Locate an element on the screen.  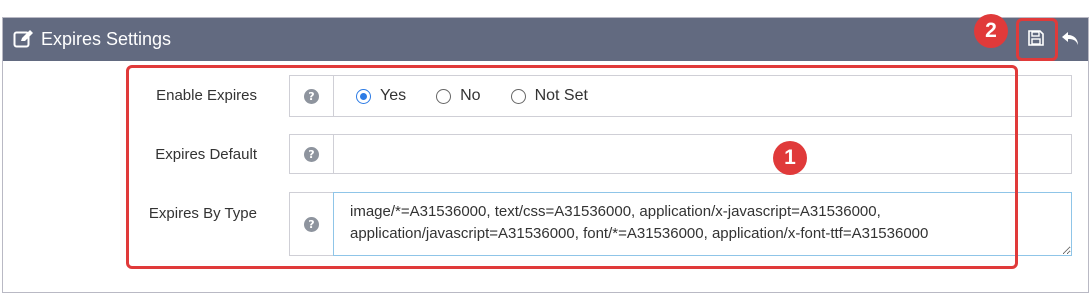
radio-yes: Yes is located at coordinates (381, 96).